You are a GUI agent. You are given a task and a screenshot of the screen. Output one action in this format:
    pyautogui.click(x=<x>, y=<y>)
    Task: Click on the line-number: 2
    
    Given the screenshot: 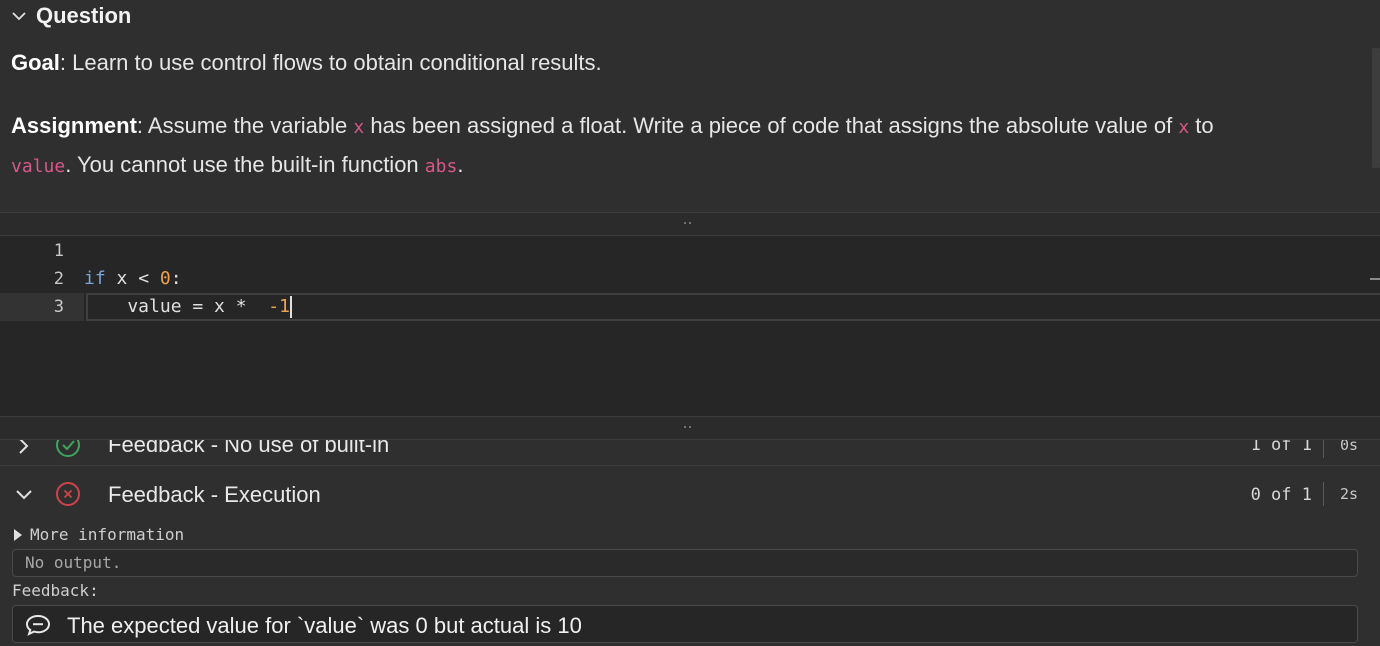 What is the action you would take?
    pyautogui.click(x=58, y=279)
    